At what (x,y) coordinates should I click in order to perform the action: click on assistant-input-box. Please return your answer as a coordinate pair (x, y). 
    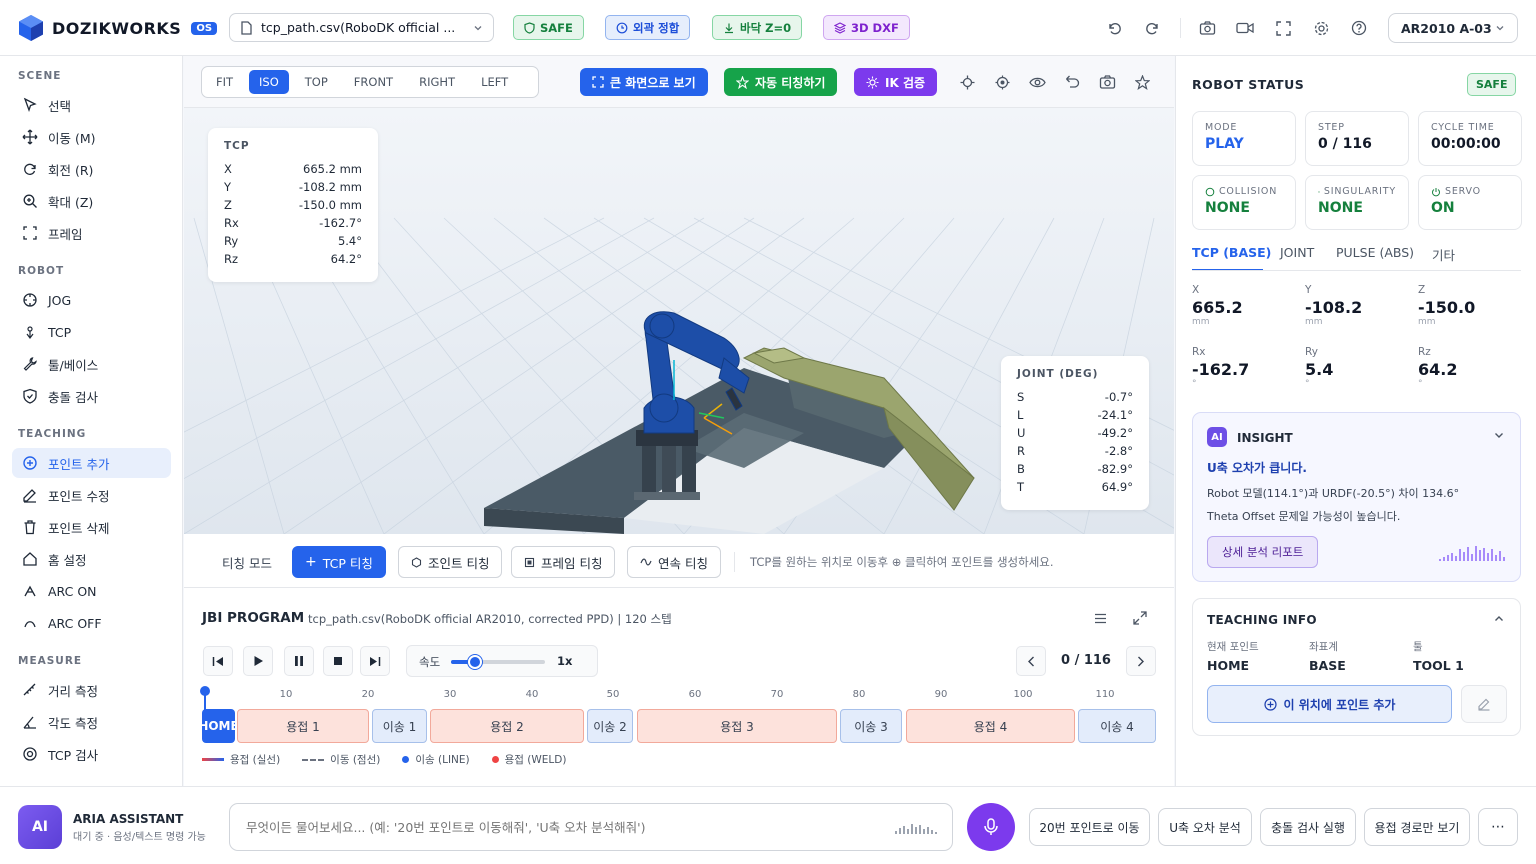
    Looking at the image, I should click on (591, 827).